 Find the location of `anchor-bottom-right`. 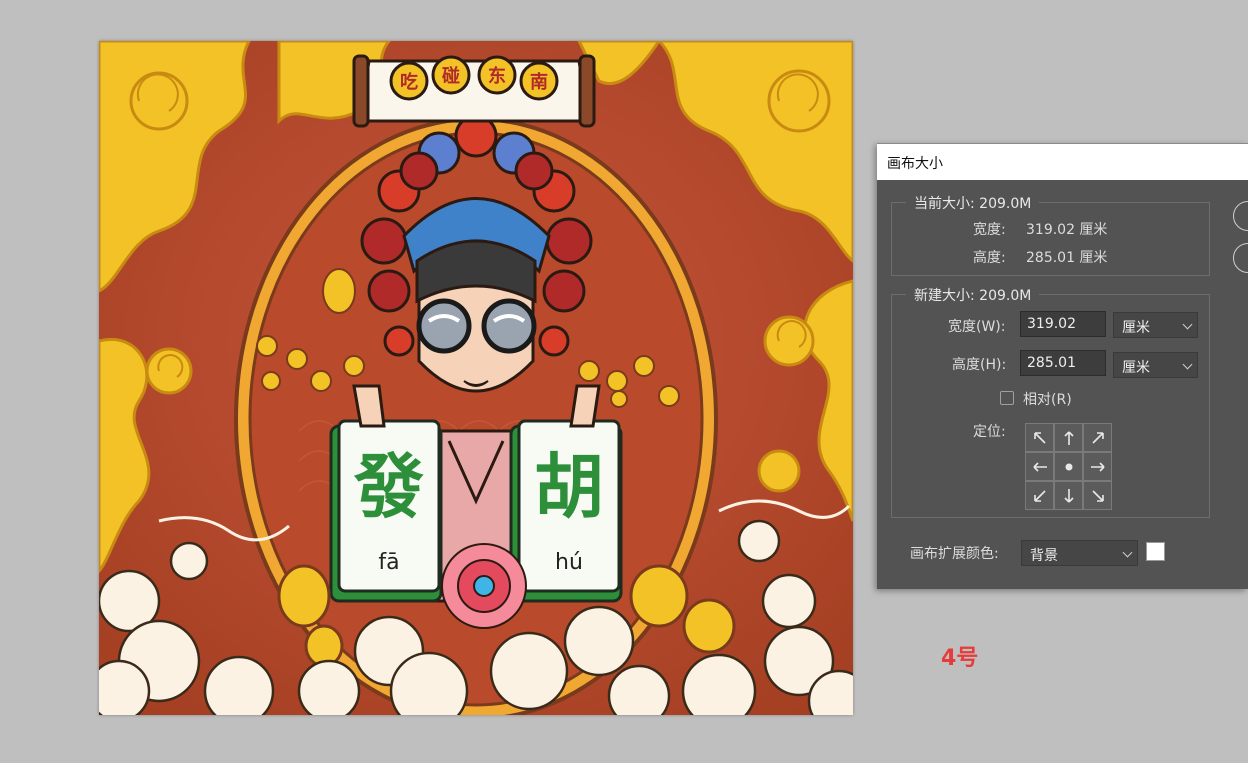

anchor-bottom-right is located at coordinates (1097, 495).